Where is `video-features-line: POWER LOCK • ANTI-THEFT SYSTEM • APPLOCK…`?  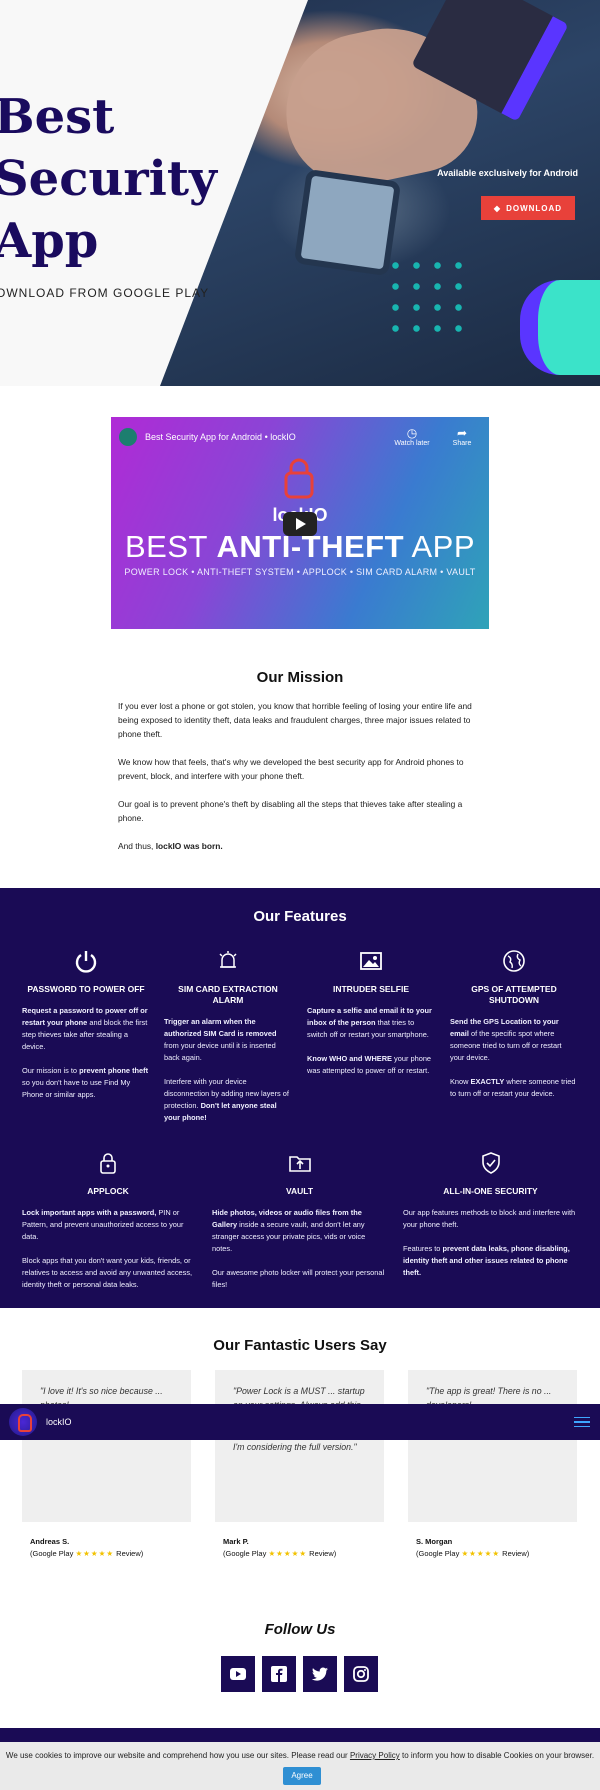
video-features-line: POWER LOCK • ANTI-THEFT SYSTEM • APPLOCK… is located at coordinates (300, 572).